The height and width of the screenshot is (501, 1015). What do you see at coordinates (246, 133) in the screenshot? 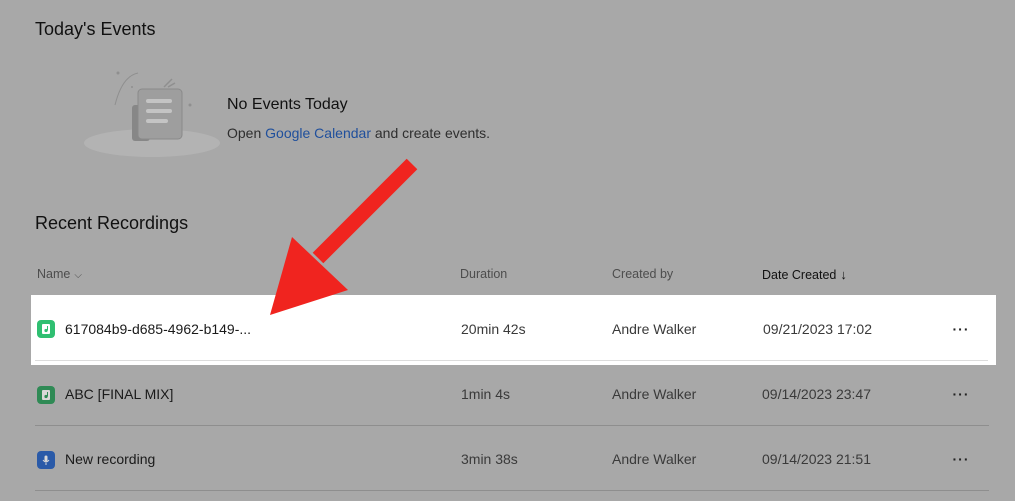
I see `no-events-text-before: Open` at bounding box center [246, 133].